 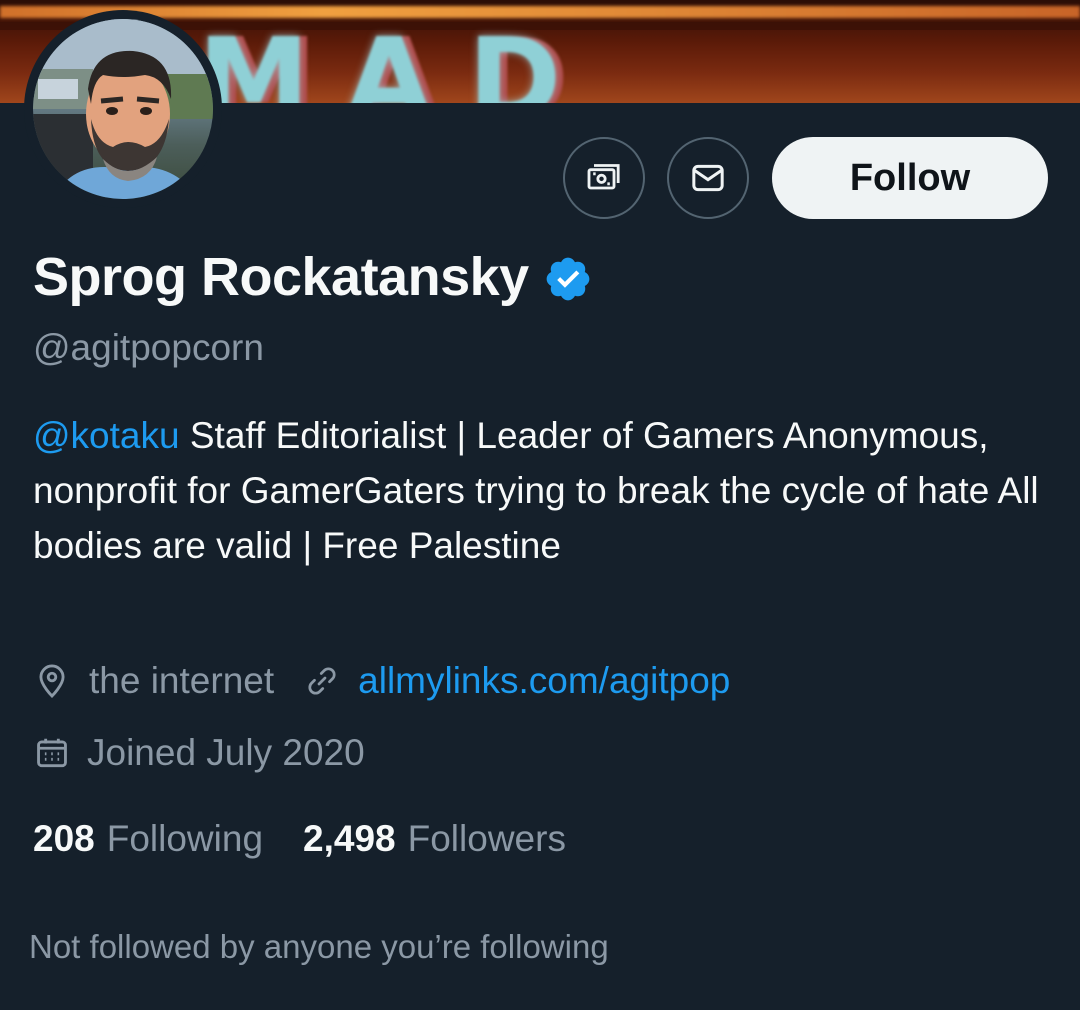 What do you see at coordinates (349, 839) in the screenshot?
I see `followers-count: 2,498` at bounding box center [349, 839].